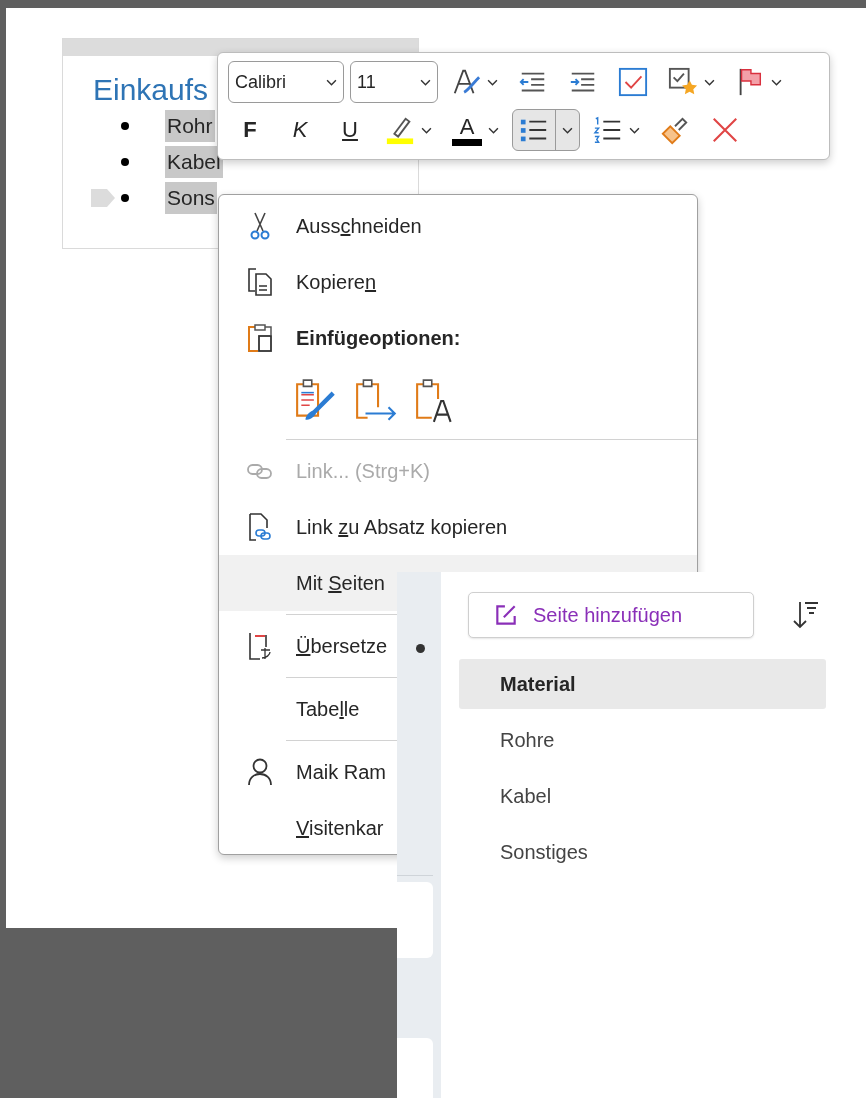  What do you see at coordinates (683, 82) in the screenshot?
I see `check-star-icon` at bounding box center [683, 82].